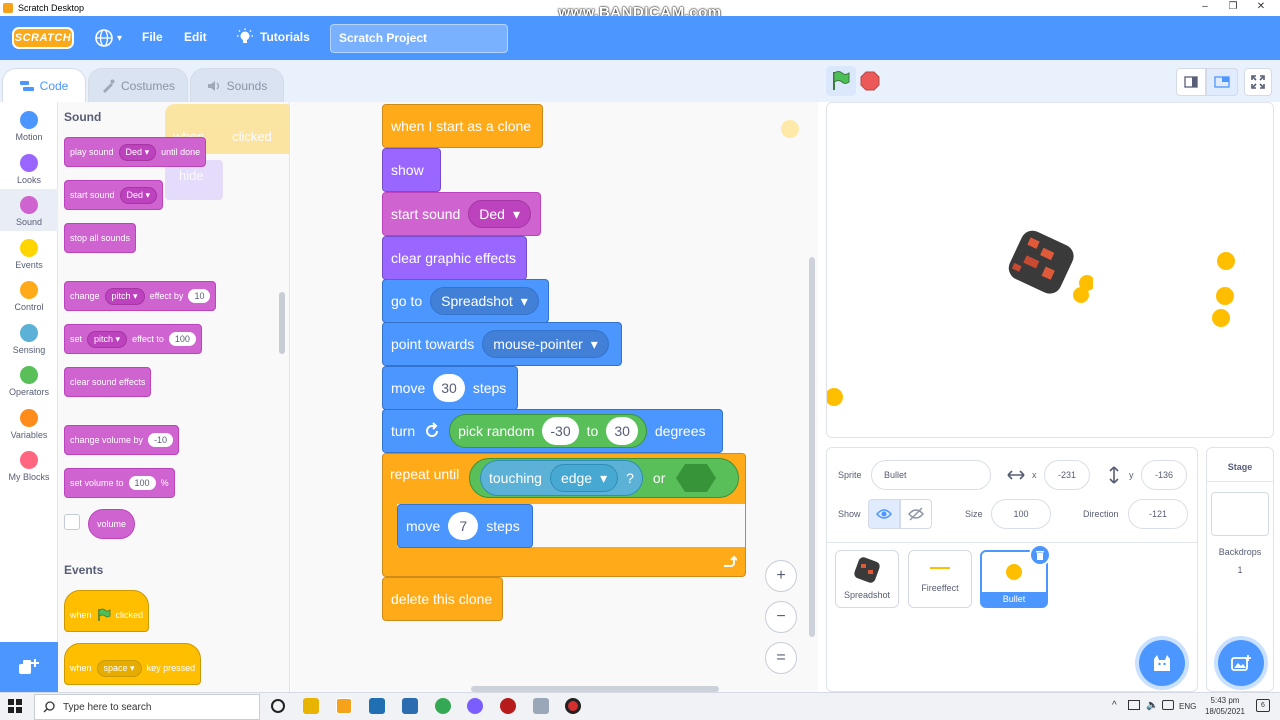  Describe the element at coordinates (1152, 705) in the screenshot. I see `volume-tray-icon: 🔈` at that location.